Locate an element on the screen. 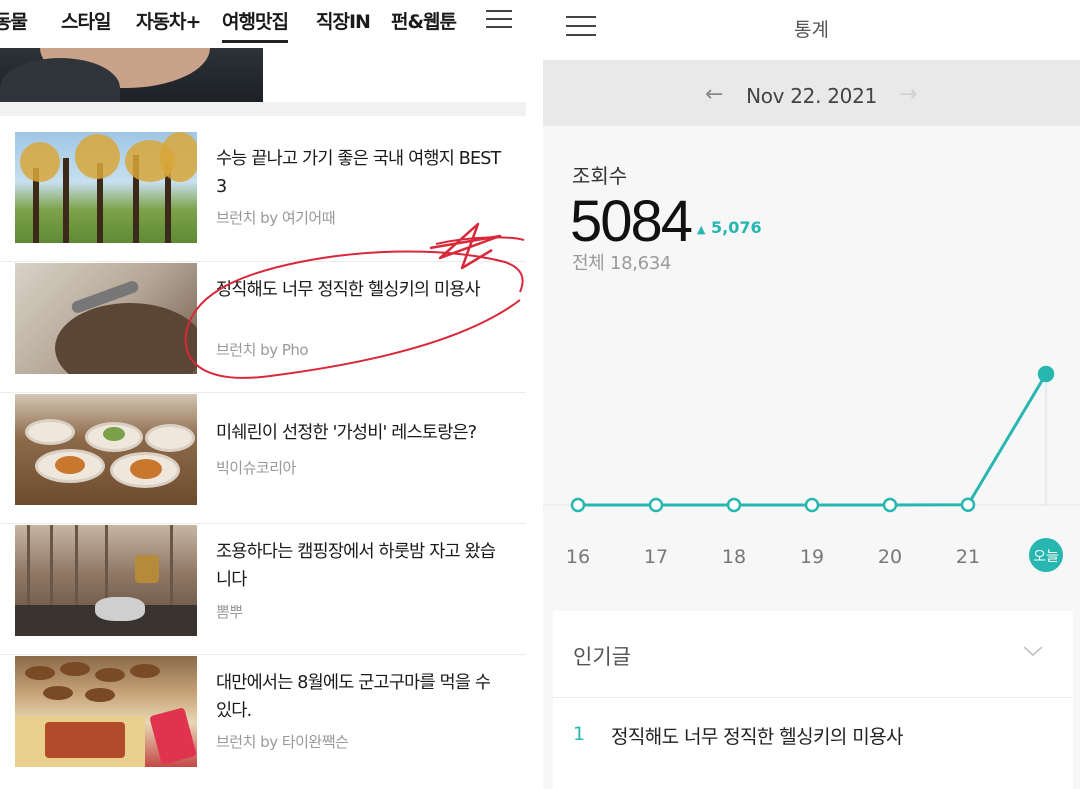  hero-image is located at coordinates (131, 75).